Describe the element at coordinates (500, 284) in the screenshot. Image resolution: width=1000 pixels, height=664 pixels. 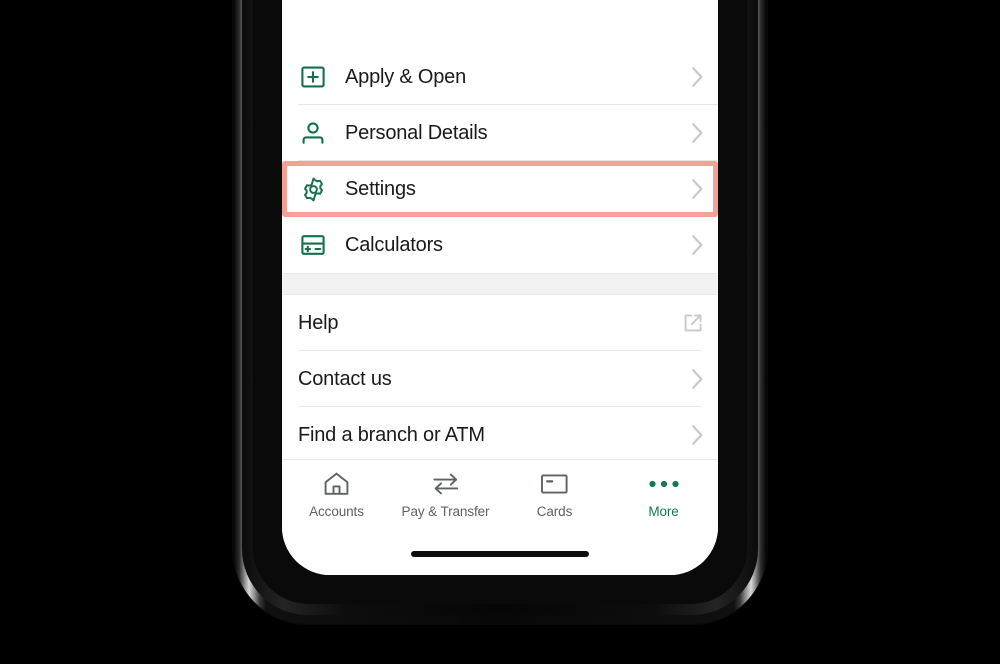
I see `section-separator` at that location.